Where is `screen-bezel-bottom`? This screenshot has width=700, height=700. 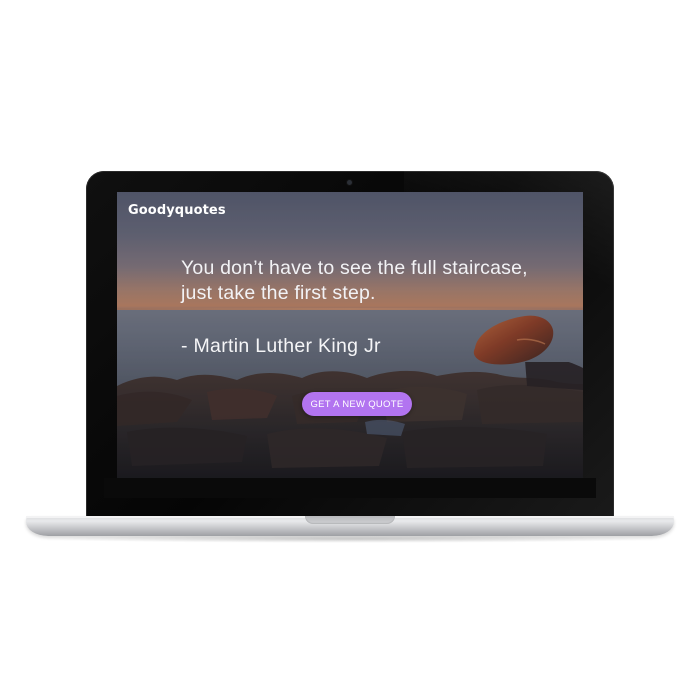 screen-bezel-bottom is located at coordinates (350, 488).